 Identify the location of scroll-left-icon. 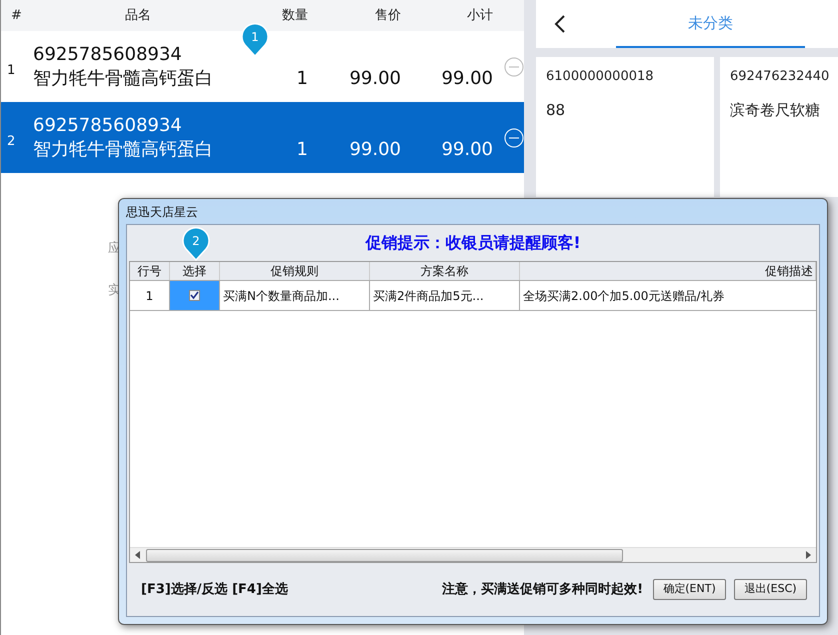
(138, 555).